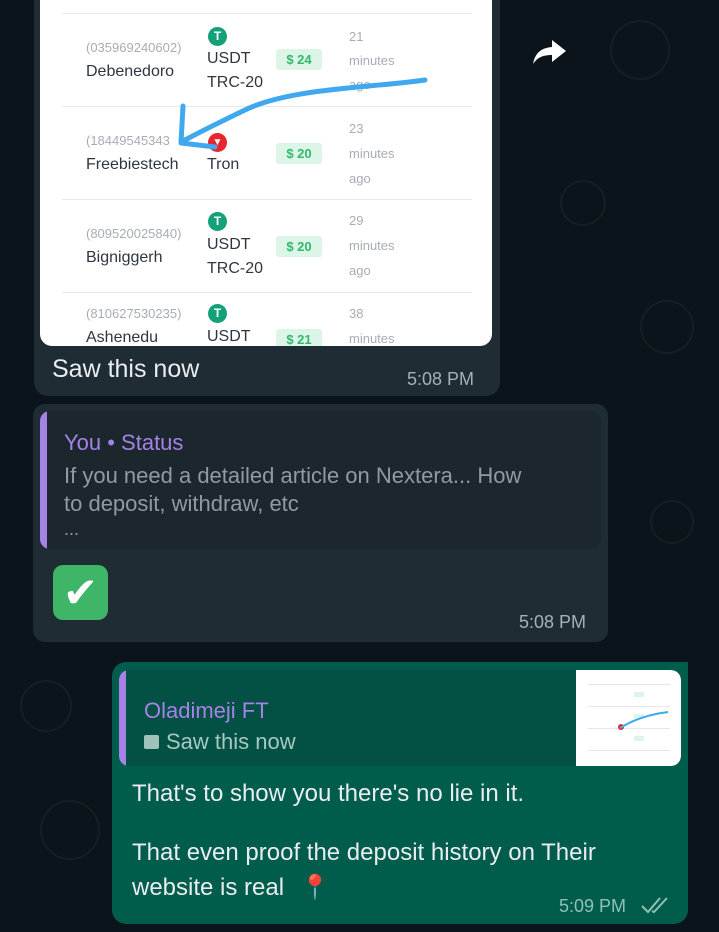 This screenshot has height=932, width=719. What do you see at coordinates (151, 742) in the screenshot?
I see `photo-icon` at bounding box center [151, 742].